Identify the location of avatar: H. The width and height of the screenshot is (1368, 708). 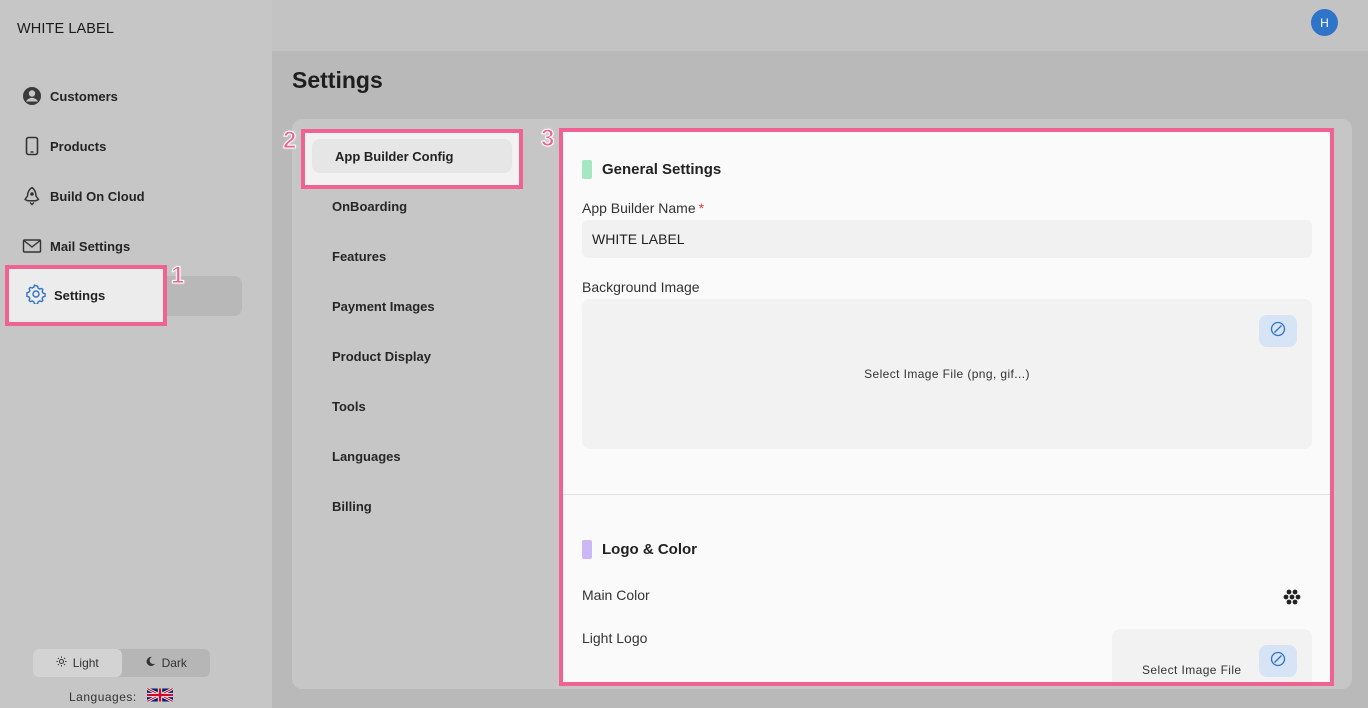
(1324, 22).